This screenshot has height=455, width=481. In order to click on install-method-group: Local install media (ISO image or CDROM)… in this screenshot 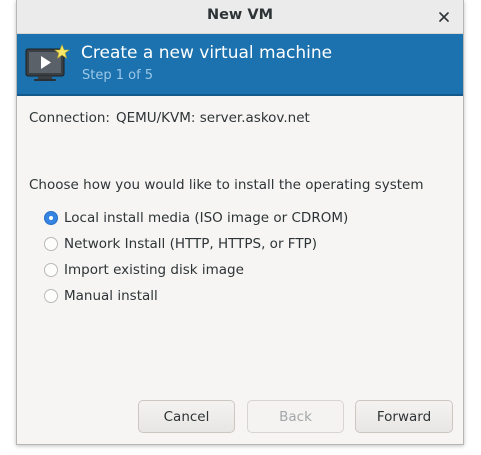, I will do `click(196, 257)`.